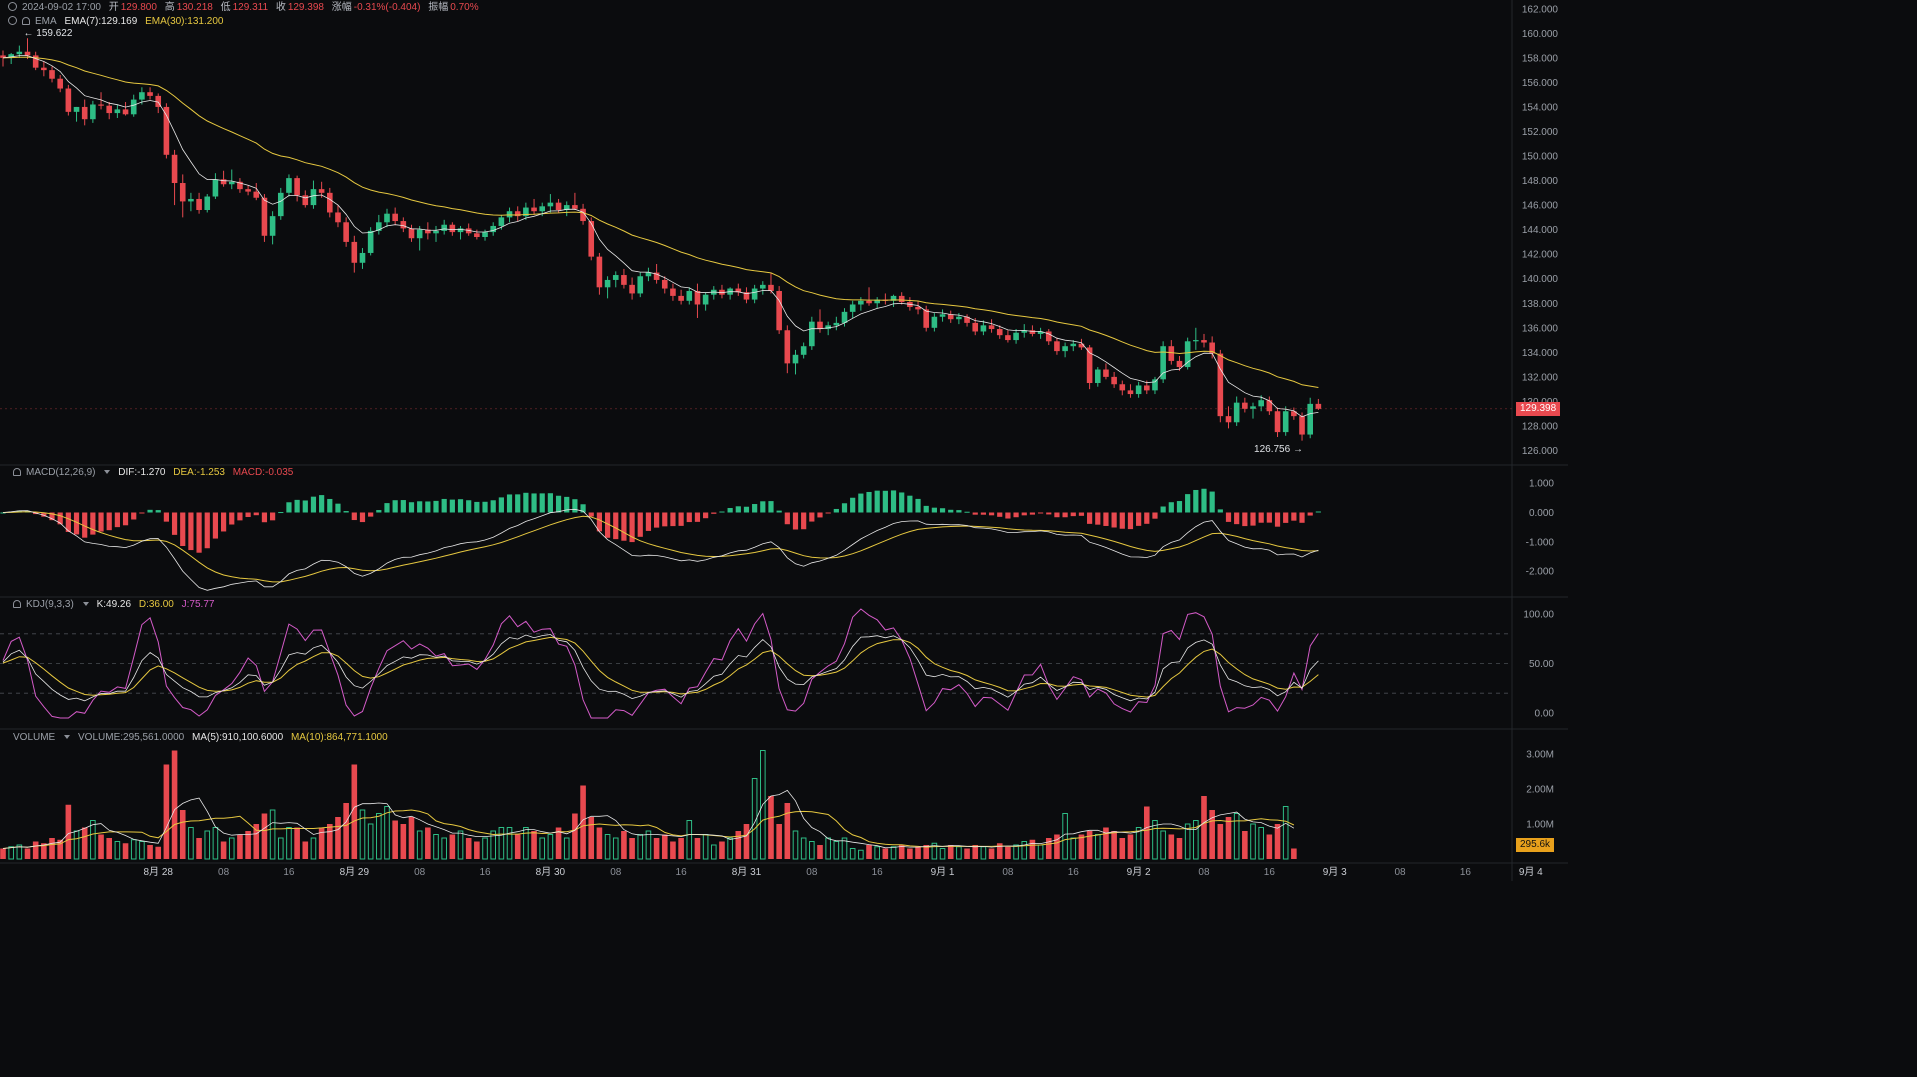 This screenshot has height=1077, width=1917. I want to click on macd-name: MACD(12,26,9), so click(60, 472).